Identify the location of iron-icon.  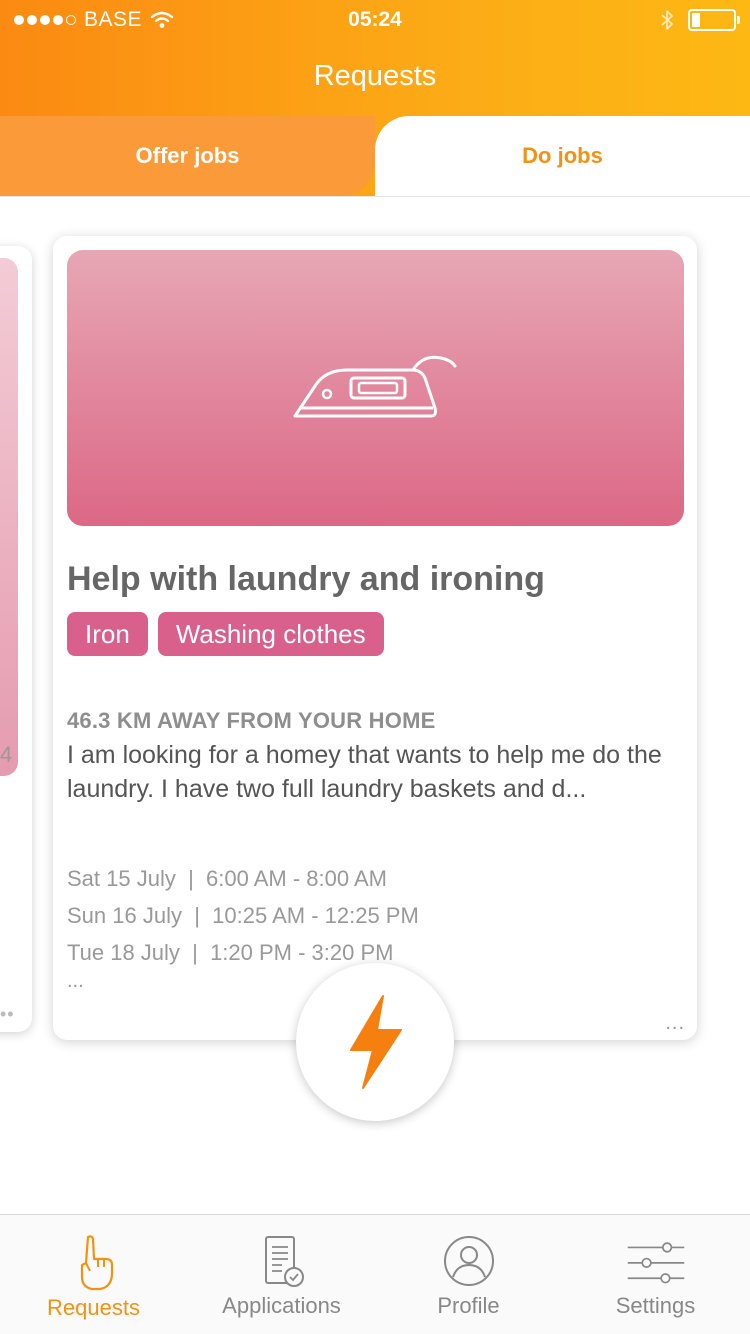
(375, 386).